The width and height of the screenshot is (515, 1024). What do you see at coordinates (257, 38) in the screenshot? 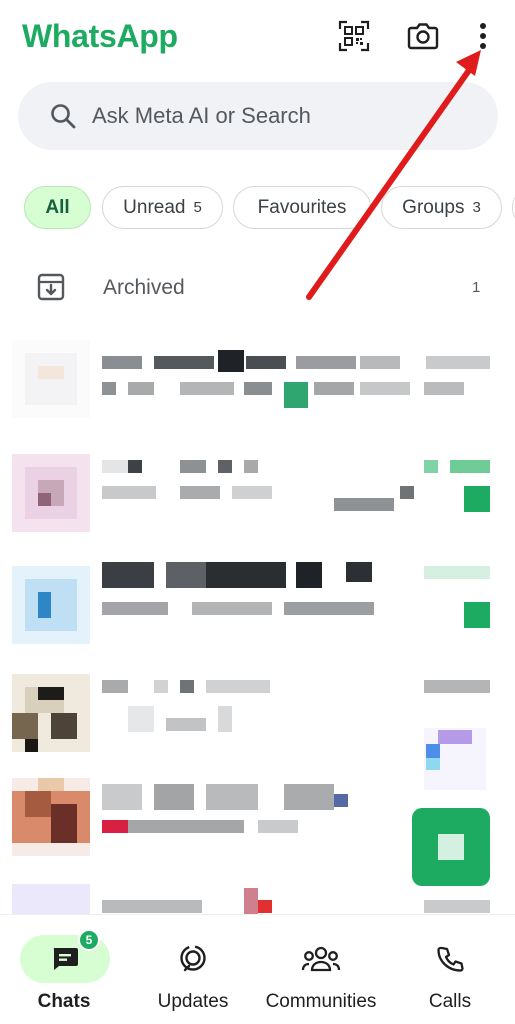
I see `top-app-bar: WhatsApp` at bounding box center [257, 38].